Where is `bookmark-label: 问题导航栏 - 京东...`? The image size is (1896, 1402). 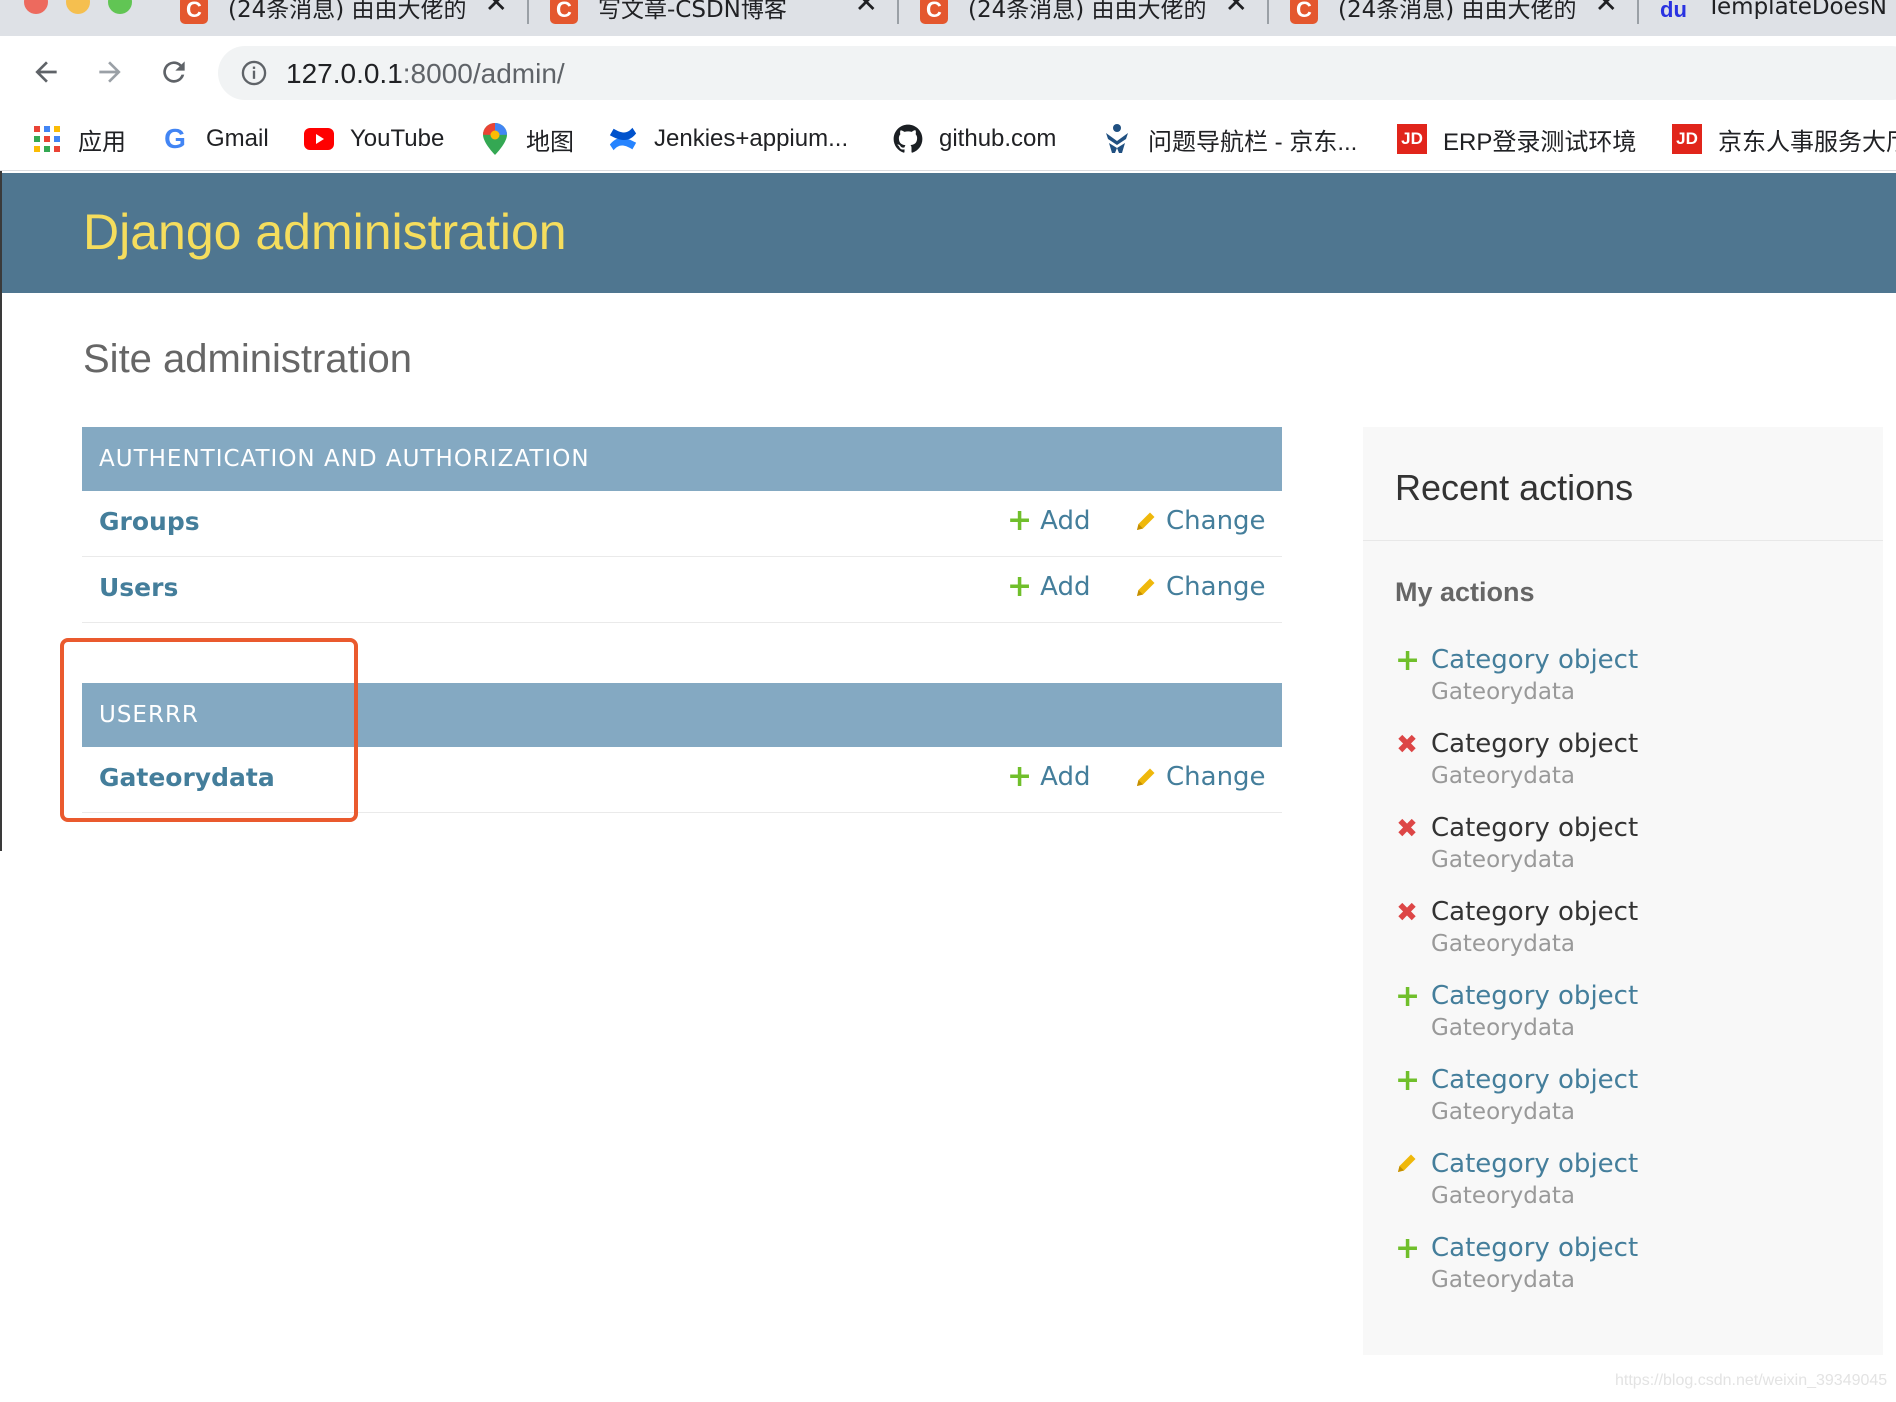
bookmark-label: 问题导航栏 - 京东... is located at coordinates (1253, 142).